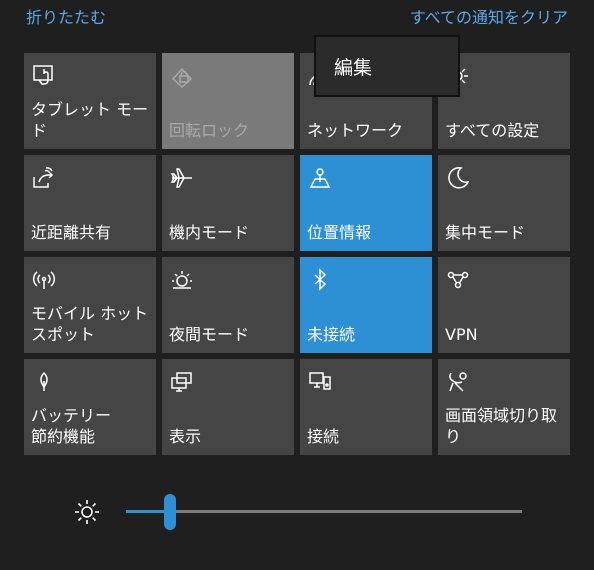 The image size is (594, 570). Describe the element at coordinates (209, 130) in the screenshot. I see `tile-label: 回転ロック` at that location.